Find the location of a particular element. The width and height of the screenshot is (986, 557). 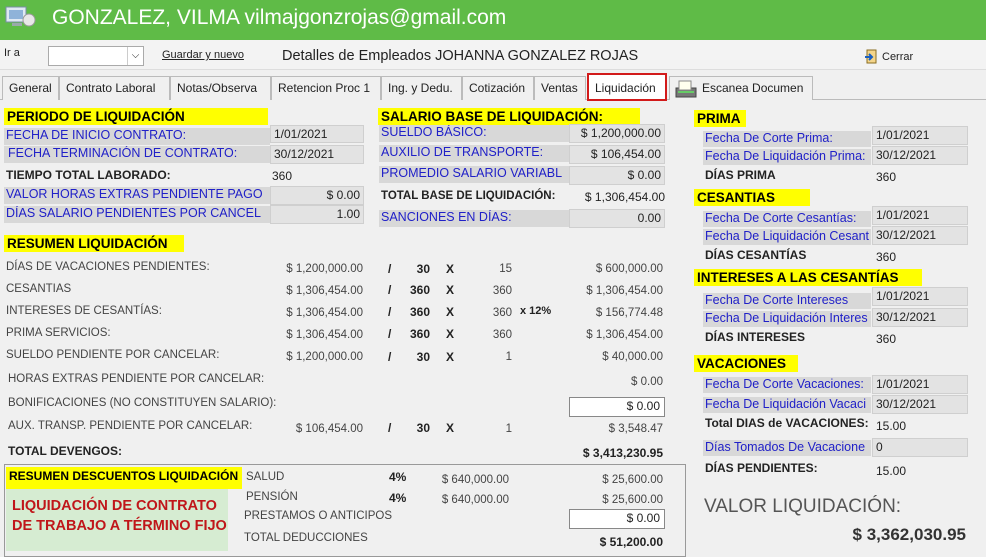

intereses-heading: INTERESES A LAS CESANTÍAS is located at coordinates (808, 277).